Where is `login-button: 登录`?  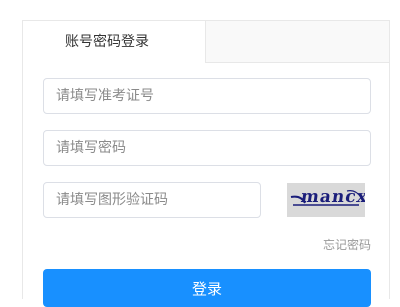 login-button: 登录 is located at coordinates (207, 288).